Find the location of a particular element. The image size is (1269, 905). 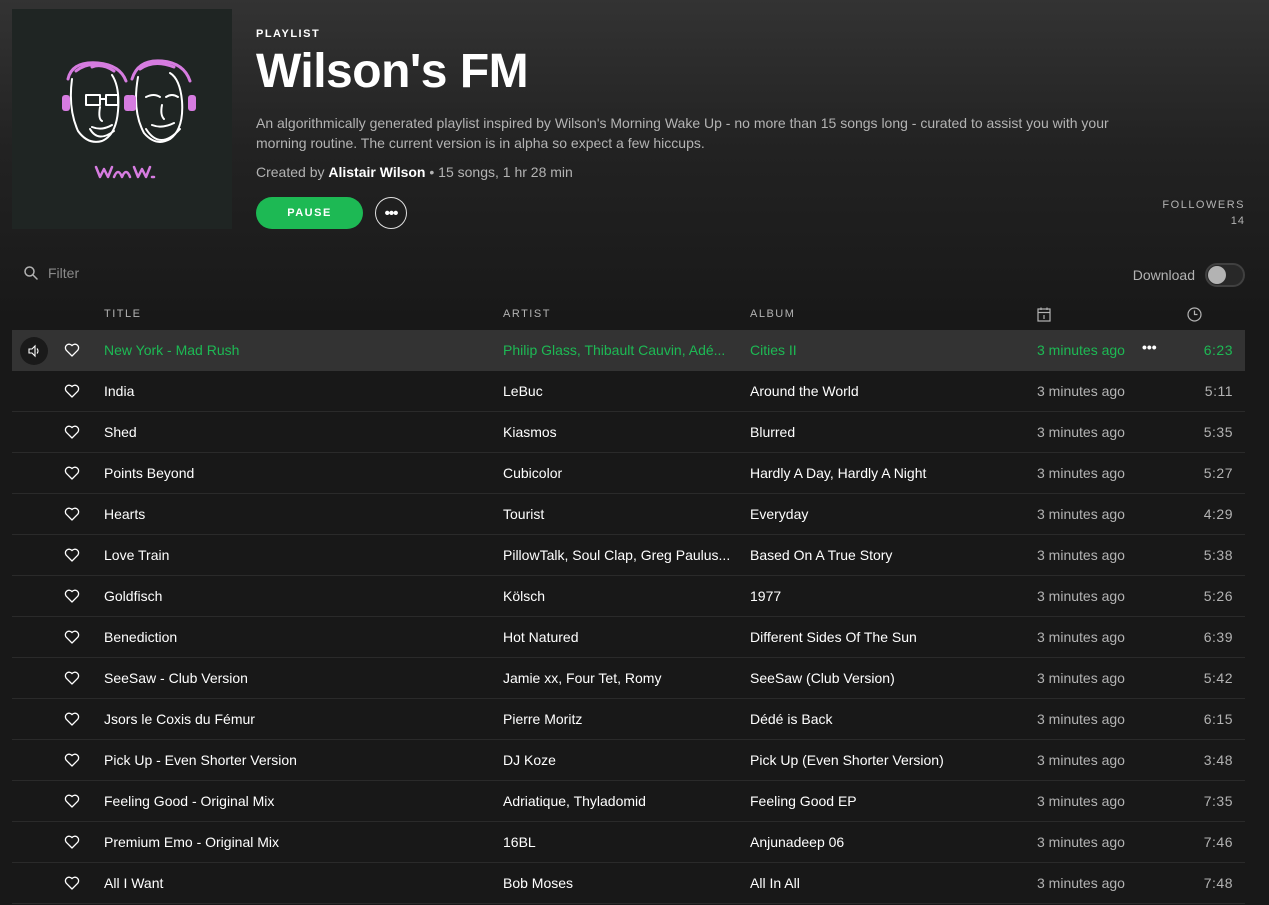

track-artist: Bob Moses is located at coordinates (620, 883).